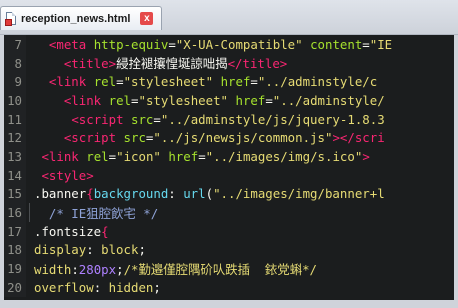  I want to click on code-token: "../adminstyle/, so click(328, 100).